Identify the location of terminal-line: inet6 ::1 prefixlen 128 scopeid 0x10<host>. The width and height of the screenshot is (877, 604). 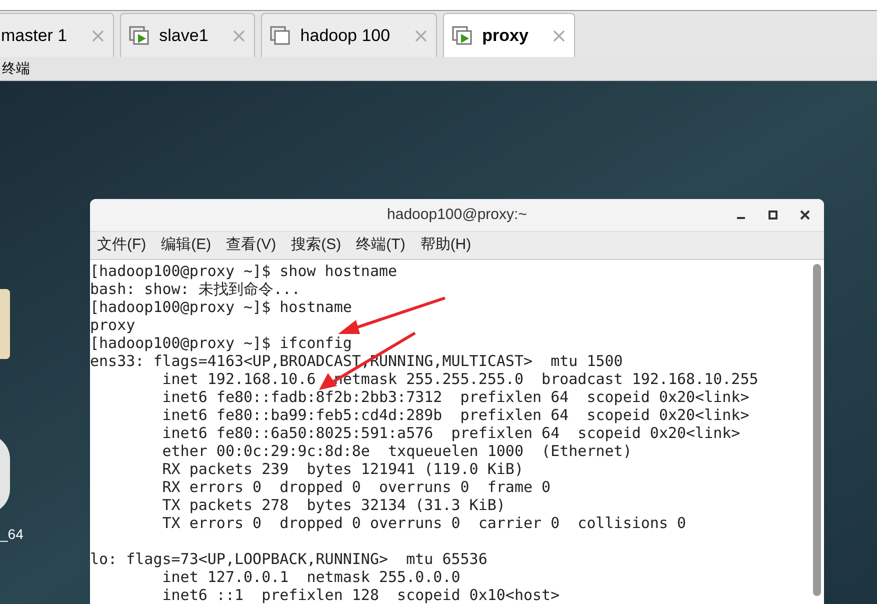
(361, 595).